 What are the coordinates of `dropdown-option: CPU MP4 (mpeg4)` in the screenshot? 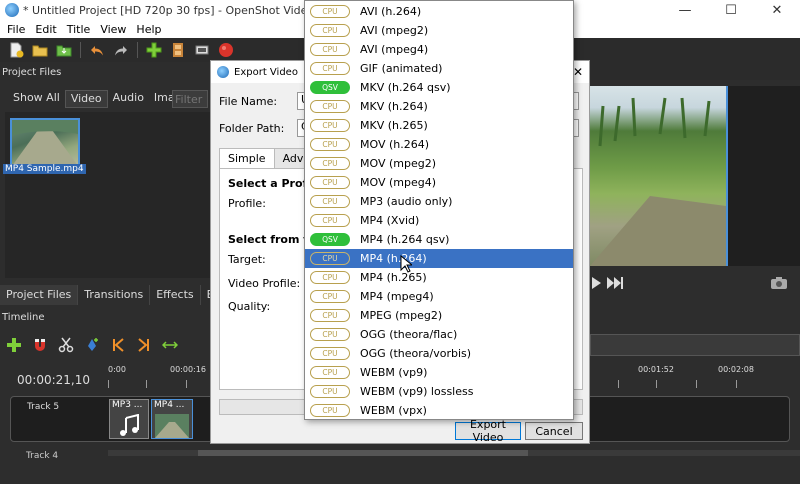 It's located at (439, 296).